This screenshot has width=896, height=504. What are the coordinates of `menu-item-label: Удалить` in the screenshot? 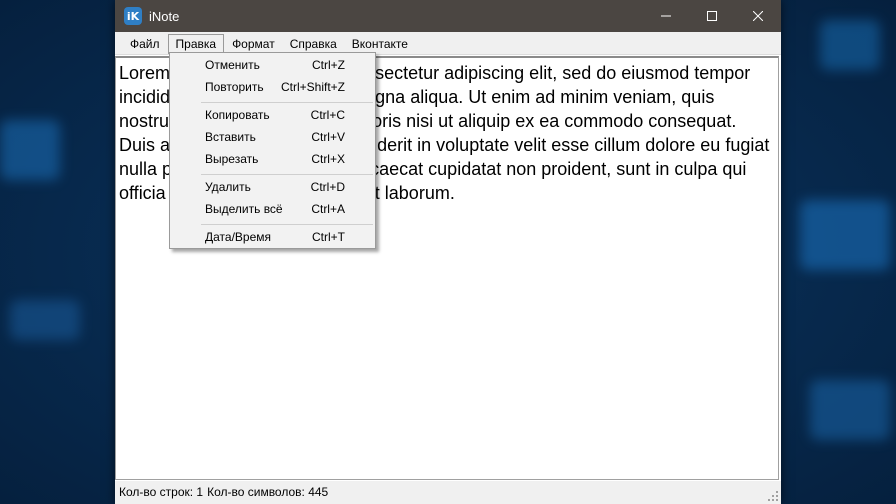 It's located at (228, 187).